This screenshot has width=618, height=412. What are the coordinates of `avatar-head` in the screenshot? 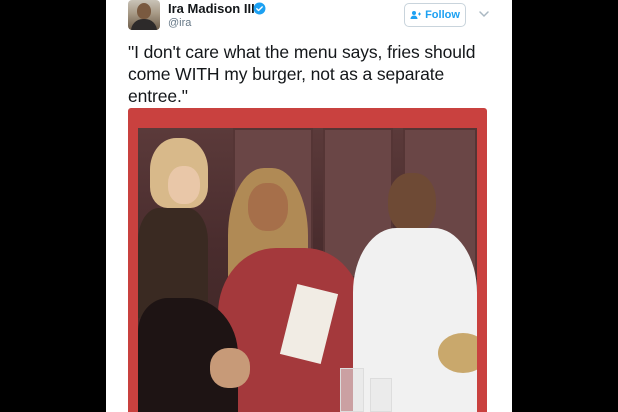 It's located at (144, 11).